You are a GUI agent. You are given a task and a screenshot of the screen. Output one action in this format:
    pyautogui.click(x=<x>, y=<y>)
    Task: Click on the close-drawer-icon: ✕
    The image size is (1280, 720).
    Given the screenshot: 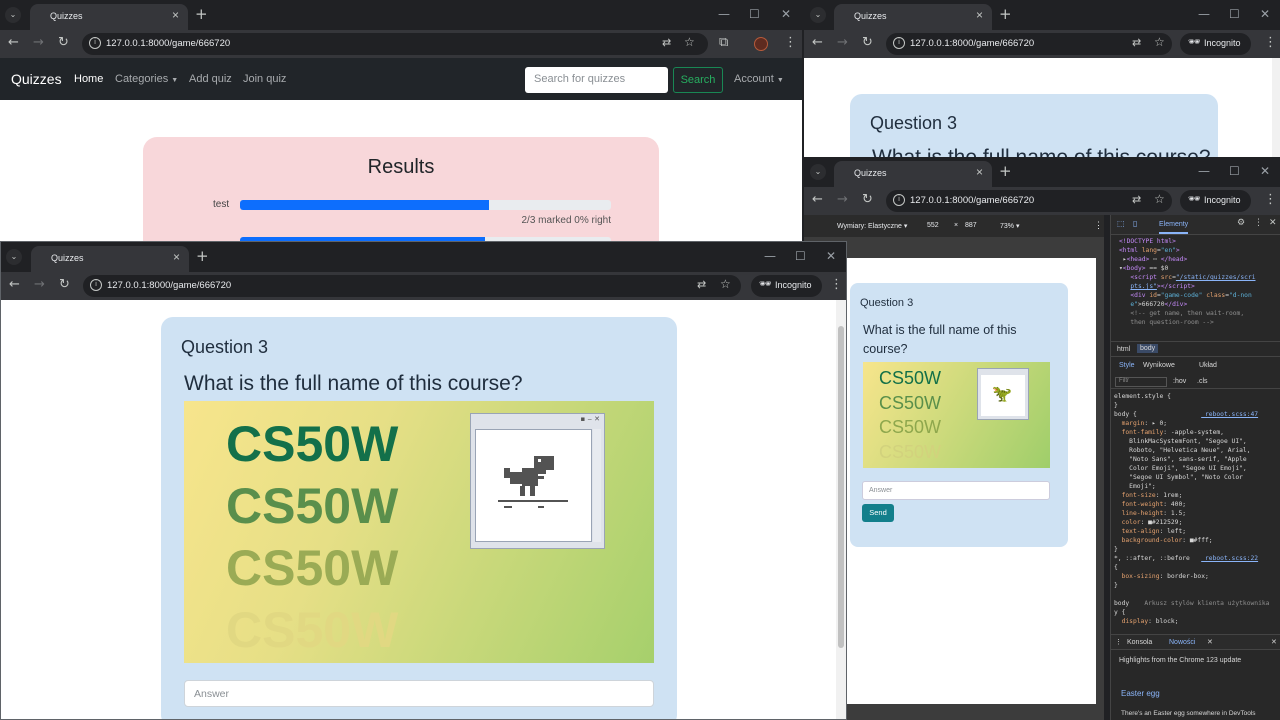 What is the action you would take?
    pyautogui.click(x=1274, y=642)
    